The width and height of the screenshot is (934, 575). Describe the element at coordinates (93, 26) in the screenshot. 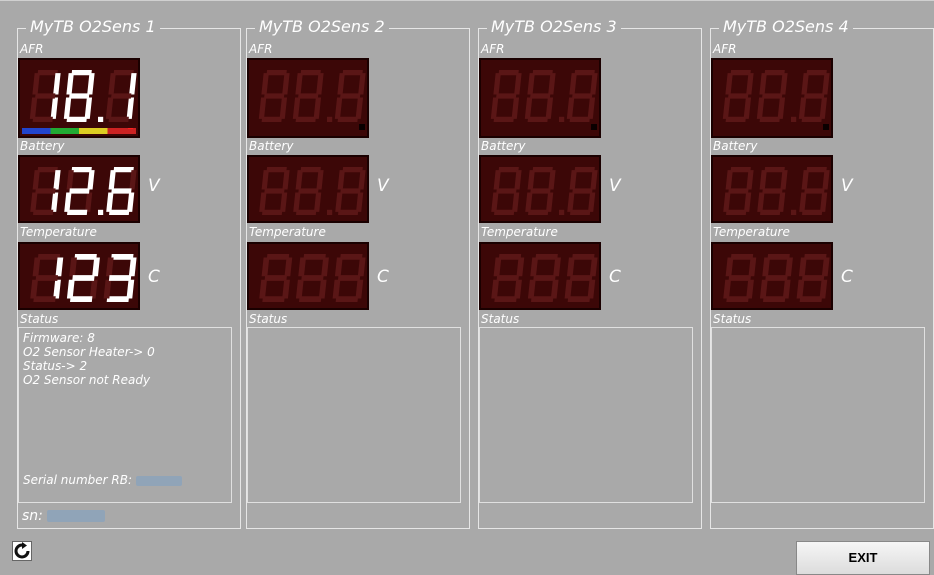

I see `panel-title: MyTB O2Sens 1` at that location.